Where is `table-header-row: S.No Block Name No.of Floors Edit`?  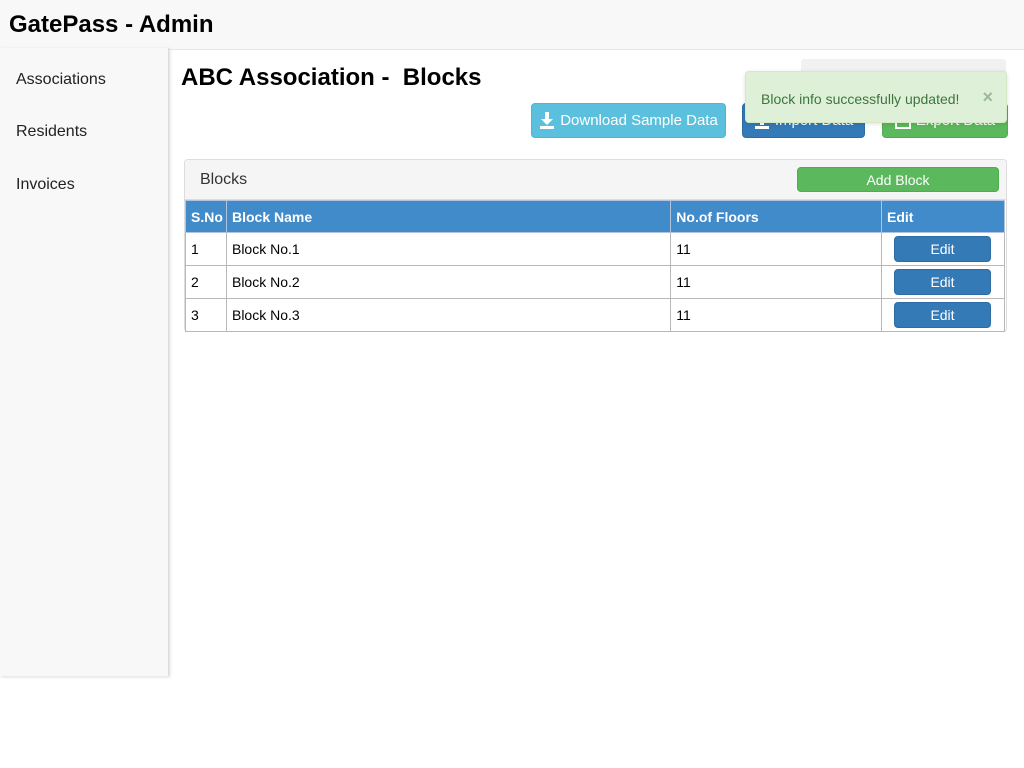
table-header-row: S.No Block Name No.of Floors Edit is located at coordinates (595, 216).